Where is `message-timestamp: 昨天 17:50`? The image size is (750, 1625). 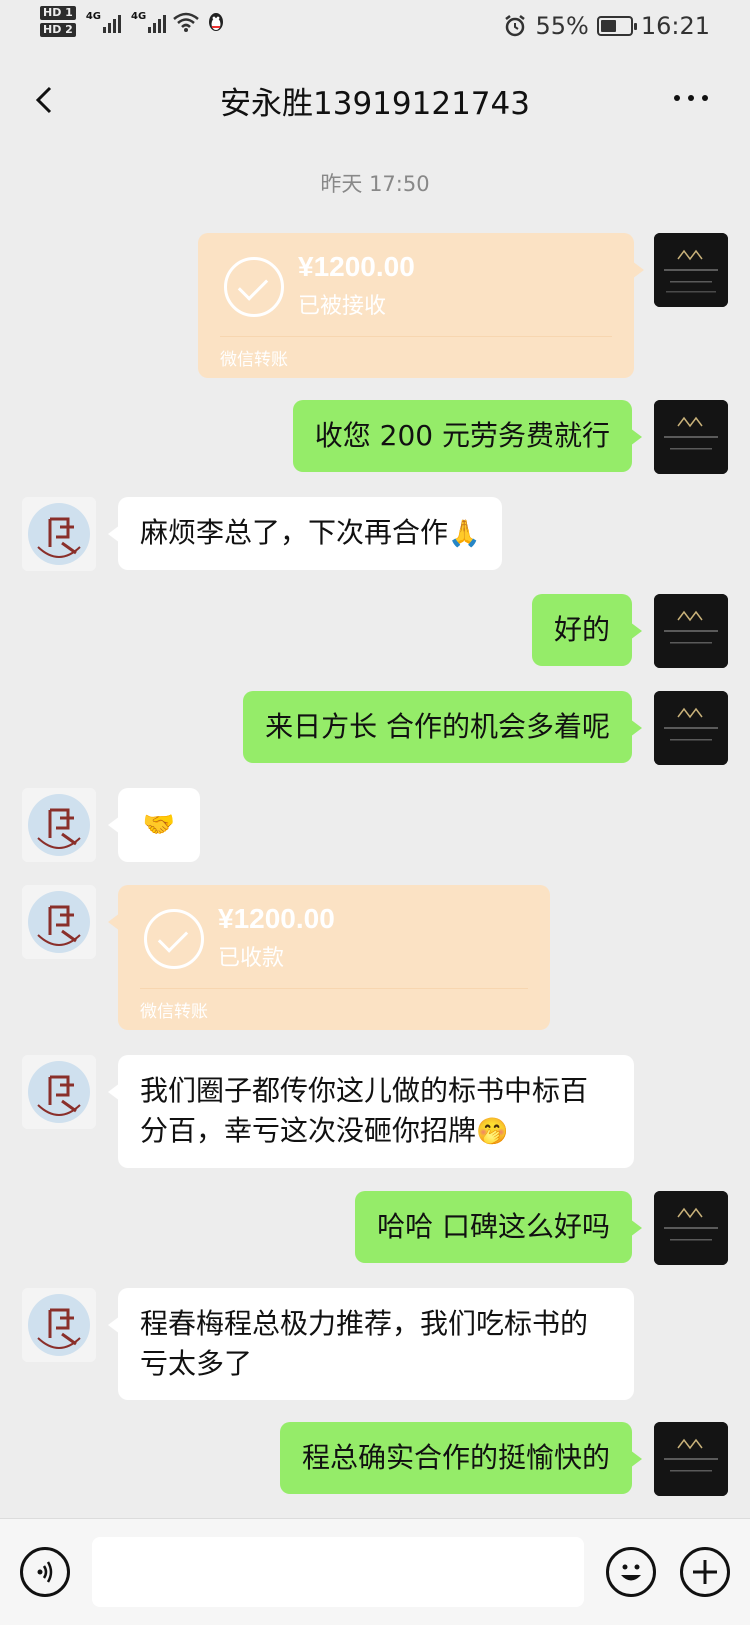
message-timestamp: 昨天 17:50 is located at coordinates (375, 184).